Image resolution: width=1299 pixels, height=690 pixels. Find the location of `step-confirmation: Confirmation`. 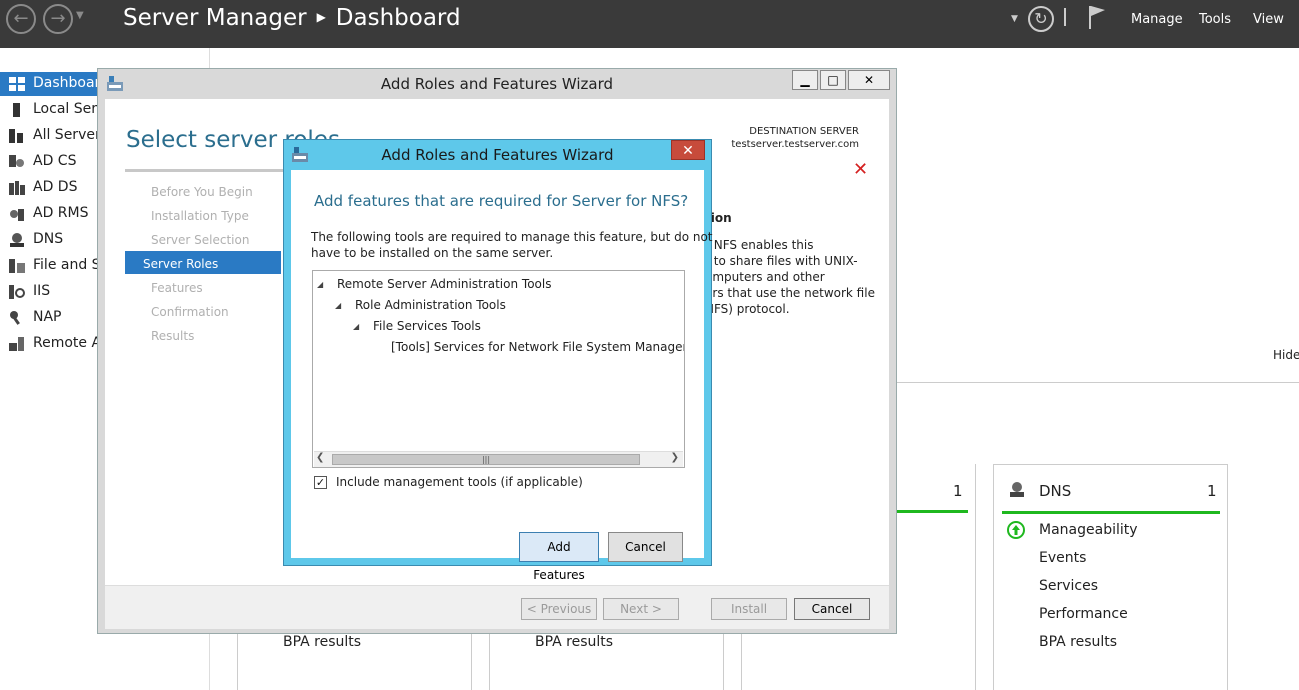

step-confirmation: Confirmation is located at coordinates (190, 312).